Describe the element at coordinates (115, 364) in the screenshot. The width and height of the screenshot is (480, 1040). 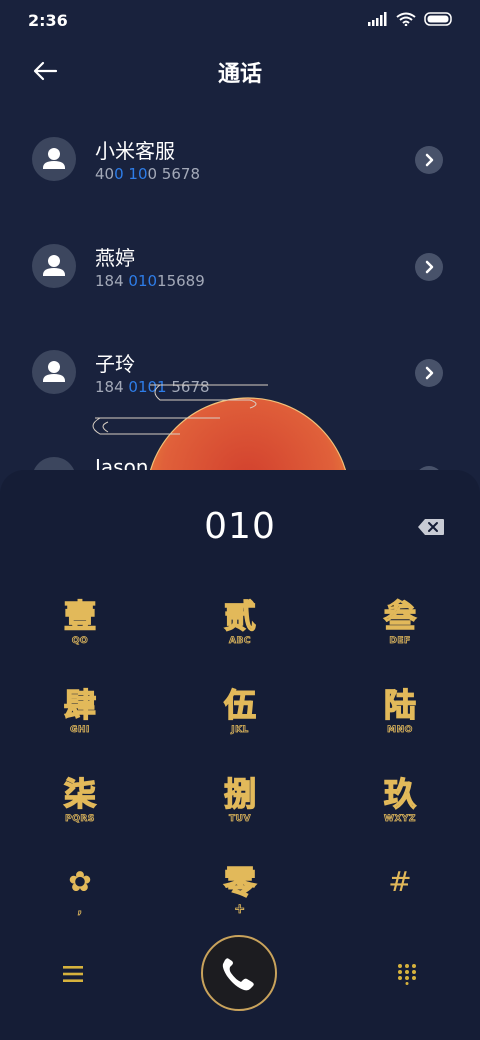
I see `contact-name: 子玲` at that location.